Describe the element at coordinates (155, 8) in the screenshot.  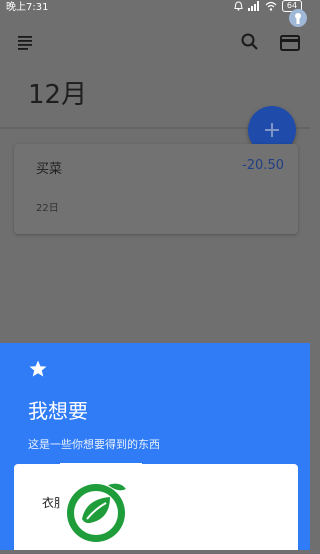
I see `status-bar: 晚上7:31 64` at that location.